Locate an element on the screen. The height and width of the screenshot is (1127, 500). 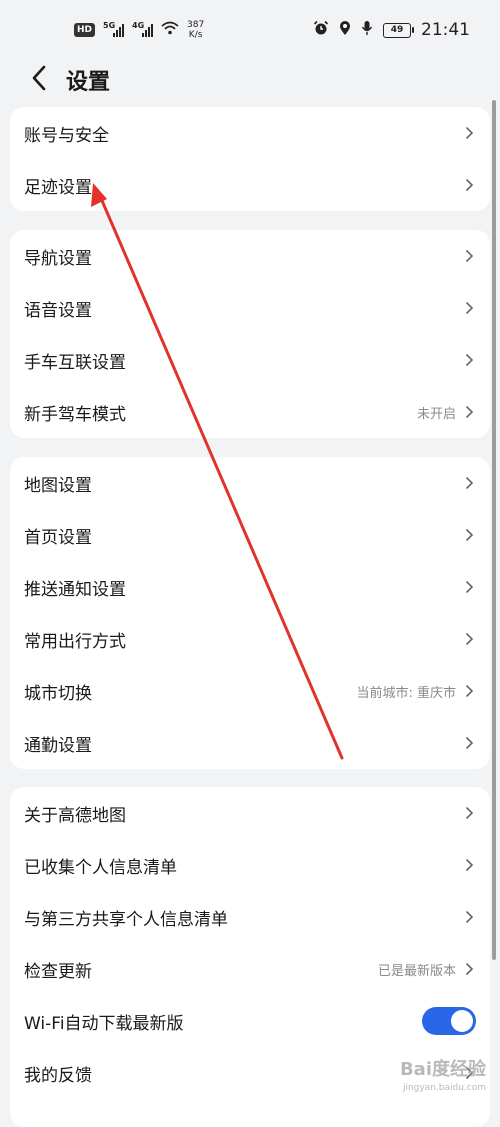
setting-label: 导航设置 is located at coordinates (58, 258).